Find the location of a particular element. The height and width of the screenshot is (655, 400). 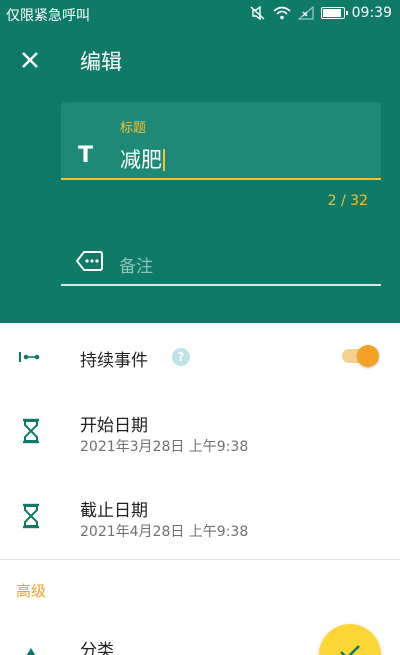

wifi-icon is located at coordinates (282, 13).